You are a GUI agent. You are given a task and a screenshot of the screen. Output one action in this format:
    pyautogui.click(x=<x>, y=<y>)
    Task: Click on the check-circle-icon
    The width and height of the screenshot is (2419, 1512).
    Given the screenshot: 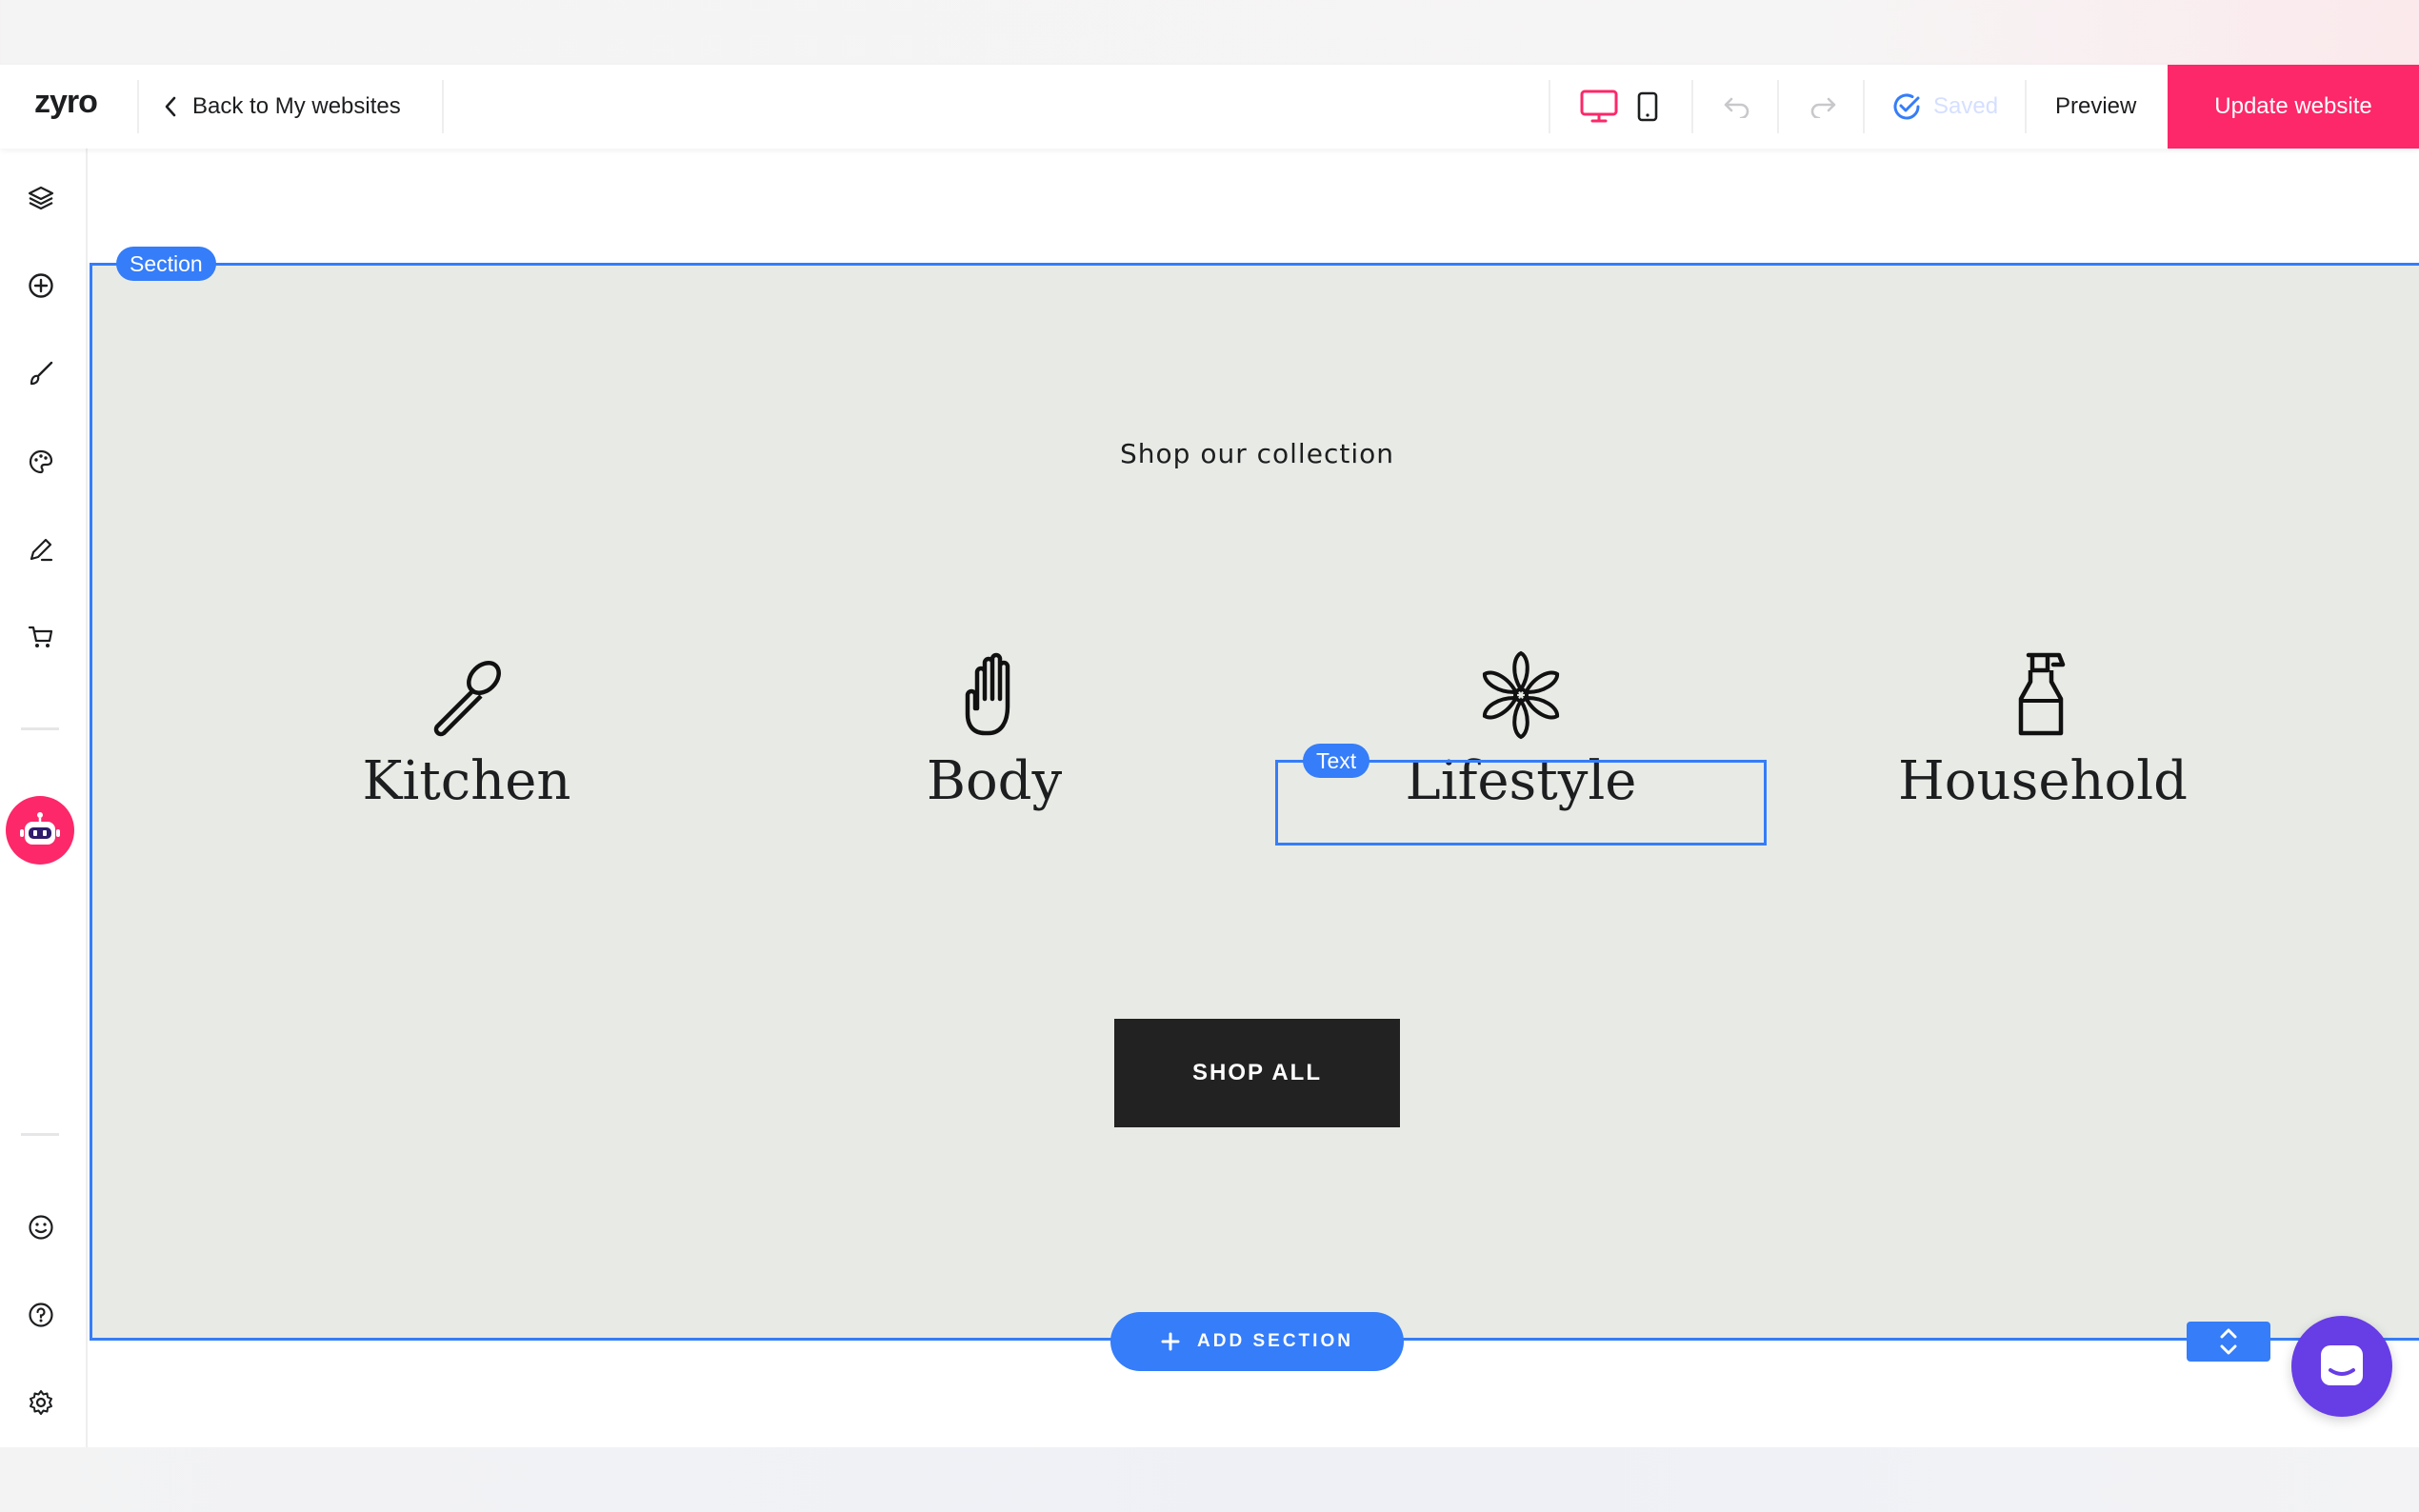 What is the action you would take?
    pyautogui.click(x=1906, y=106)
    